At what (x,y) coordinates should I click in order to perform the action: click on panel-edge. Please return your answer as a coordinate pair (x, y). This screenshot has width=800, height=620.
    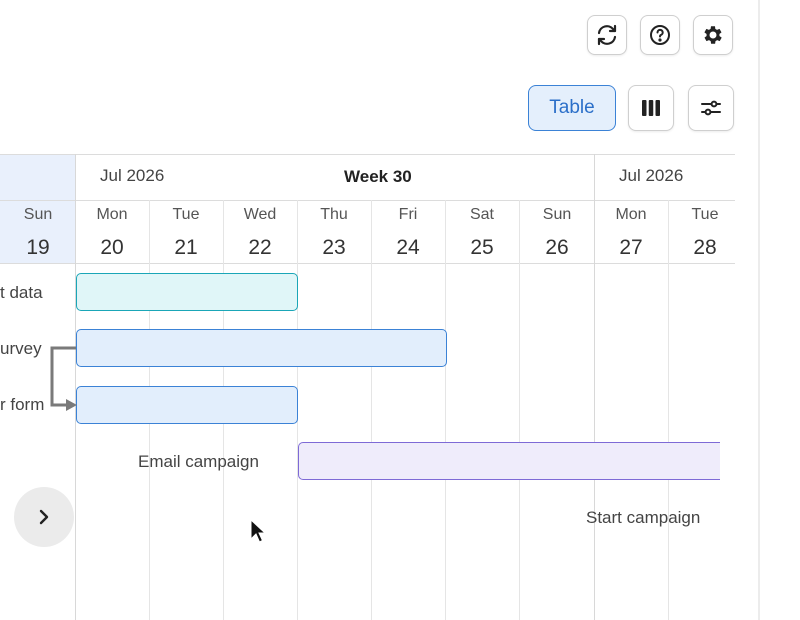
    Looking at the image, I should click on (759, 310).